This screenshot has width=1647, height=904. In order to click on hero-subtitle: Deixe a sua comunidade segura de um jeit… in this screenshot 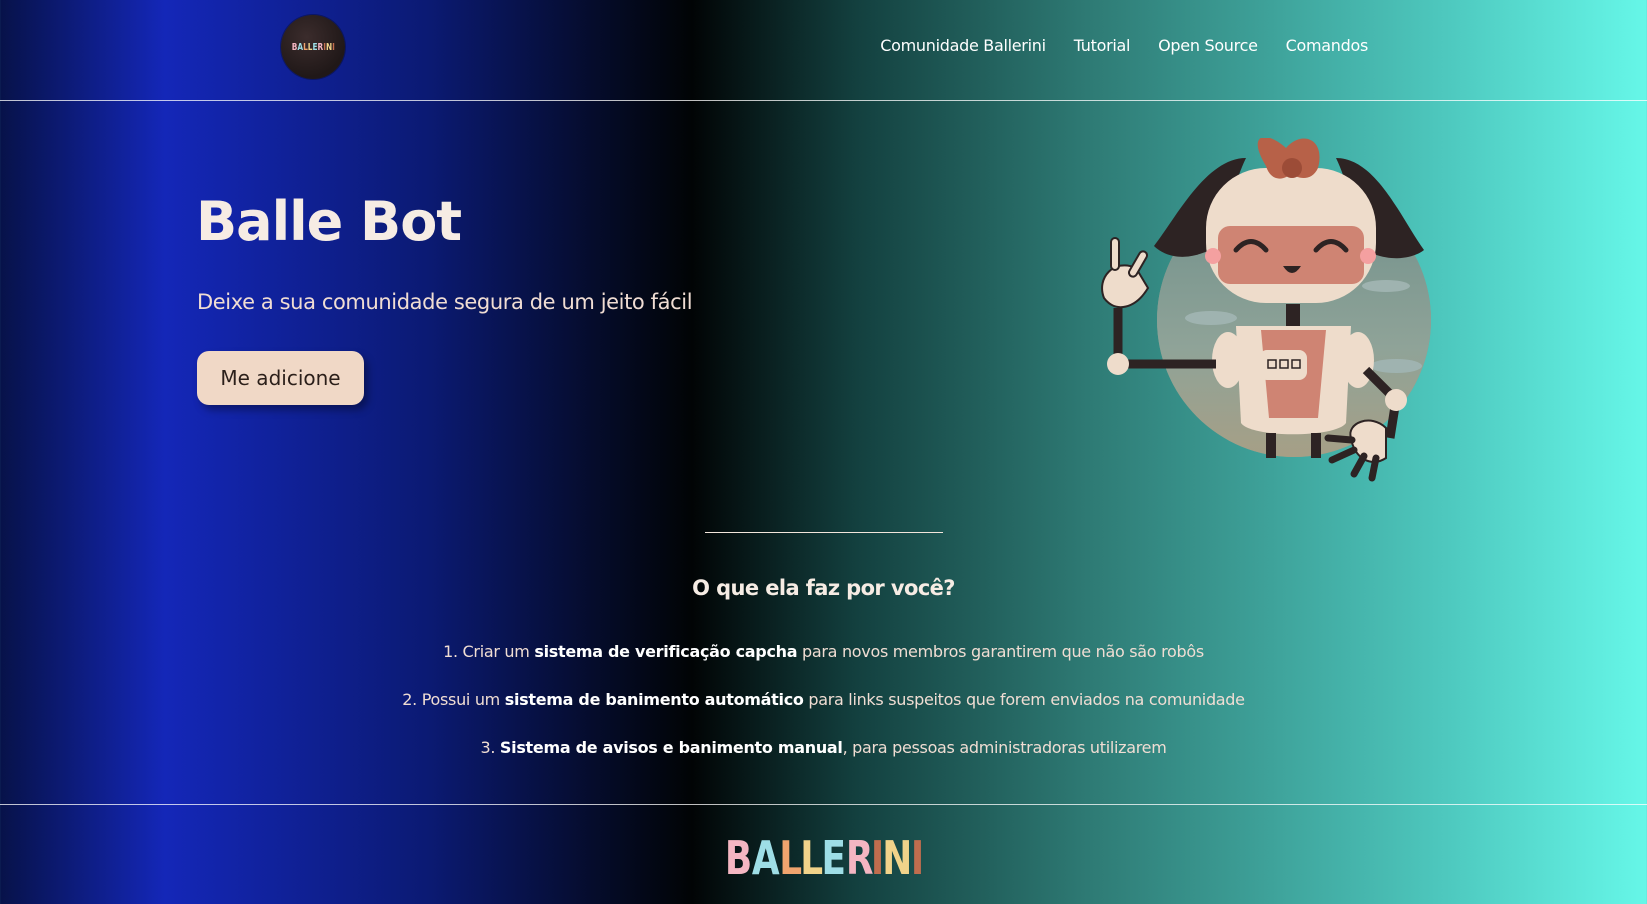, I will do `click(445, 302)`.